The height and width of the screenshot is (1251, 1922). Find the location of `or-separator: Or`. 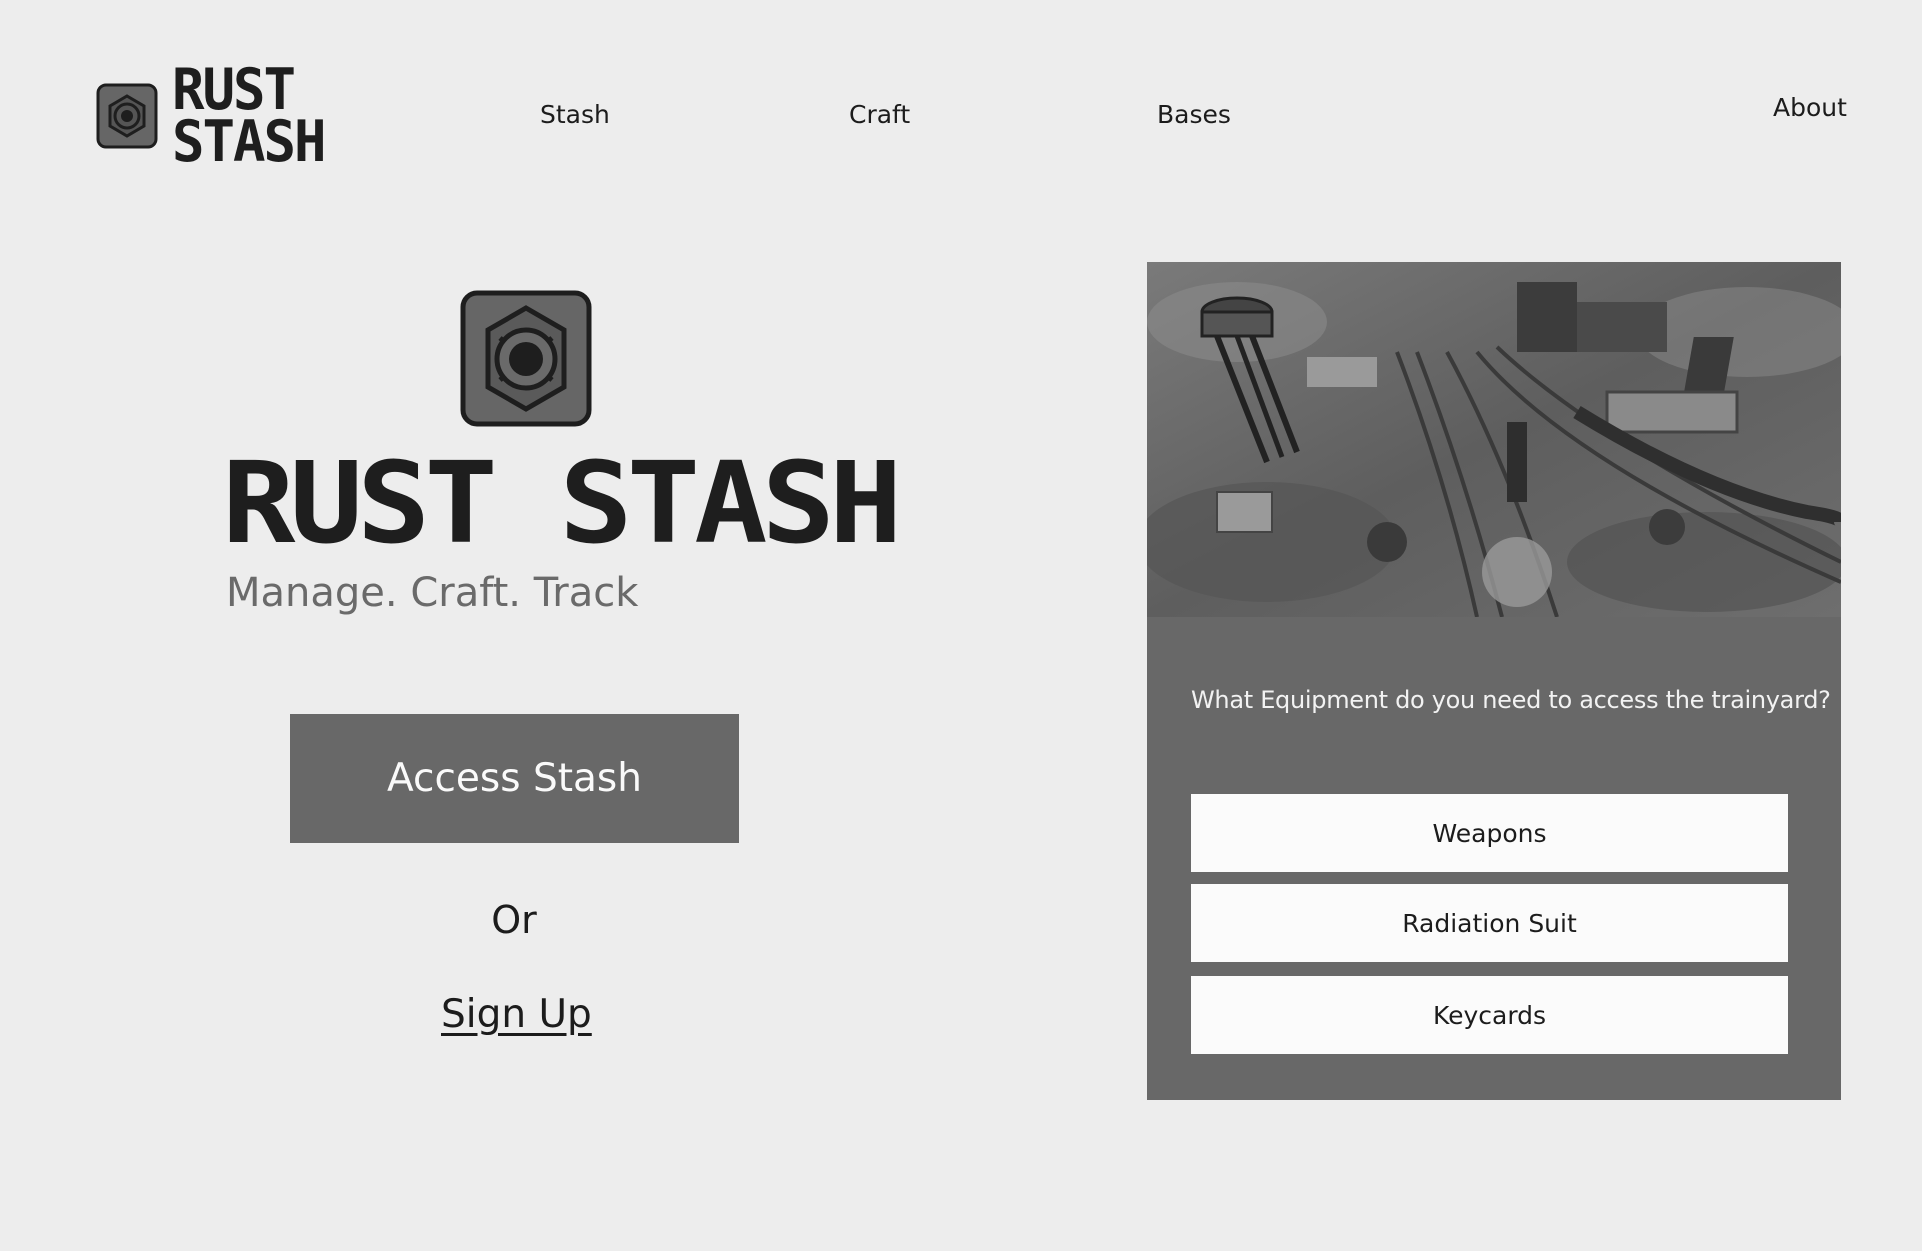

or-separator: Or is located at coordinates (514, 920).